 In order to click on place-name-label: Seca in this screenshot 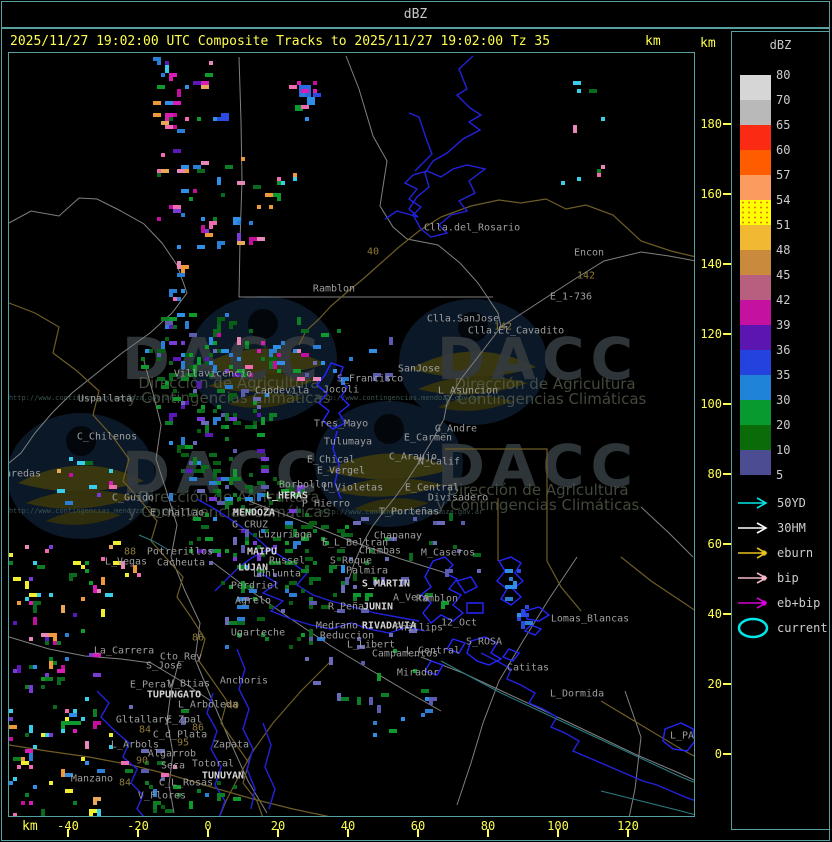, I will do `click(173, 766)`.